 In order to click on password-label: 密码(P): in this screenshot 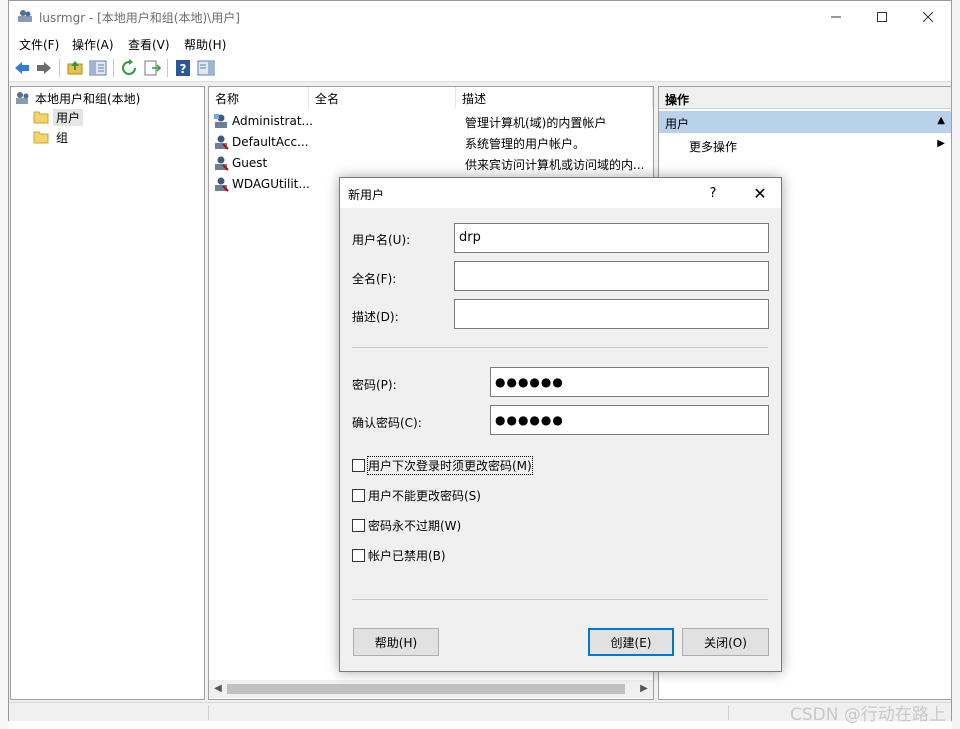, I will do `click(374, 385)`.